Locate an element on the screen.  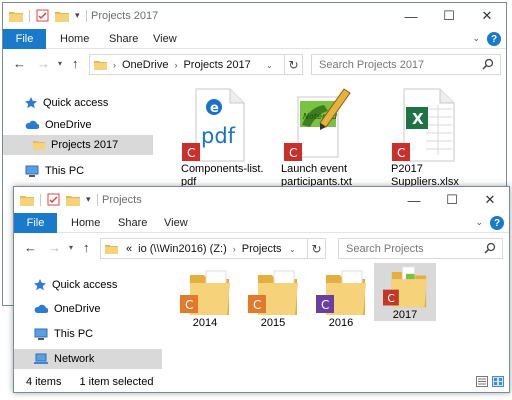
breadcrumb-network-drive: io (\\Win2016) (Z:) is located at coordinates (182, 249).